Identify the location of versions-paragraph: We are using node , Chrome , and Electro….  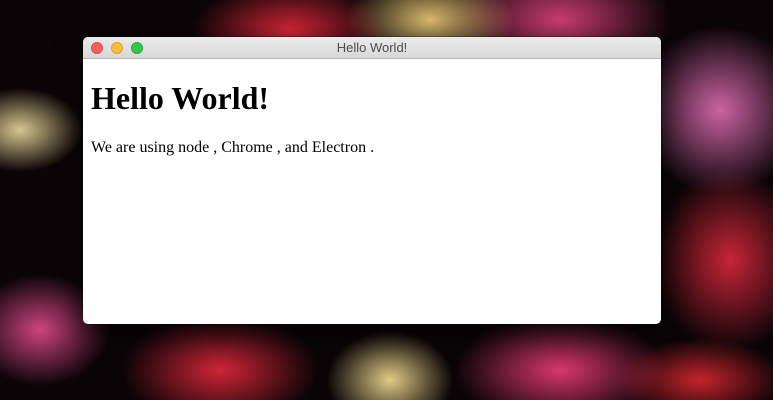
(372, 148).